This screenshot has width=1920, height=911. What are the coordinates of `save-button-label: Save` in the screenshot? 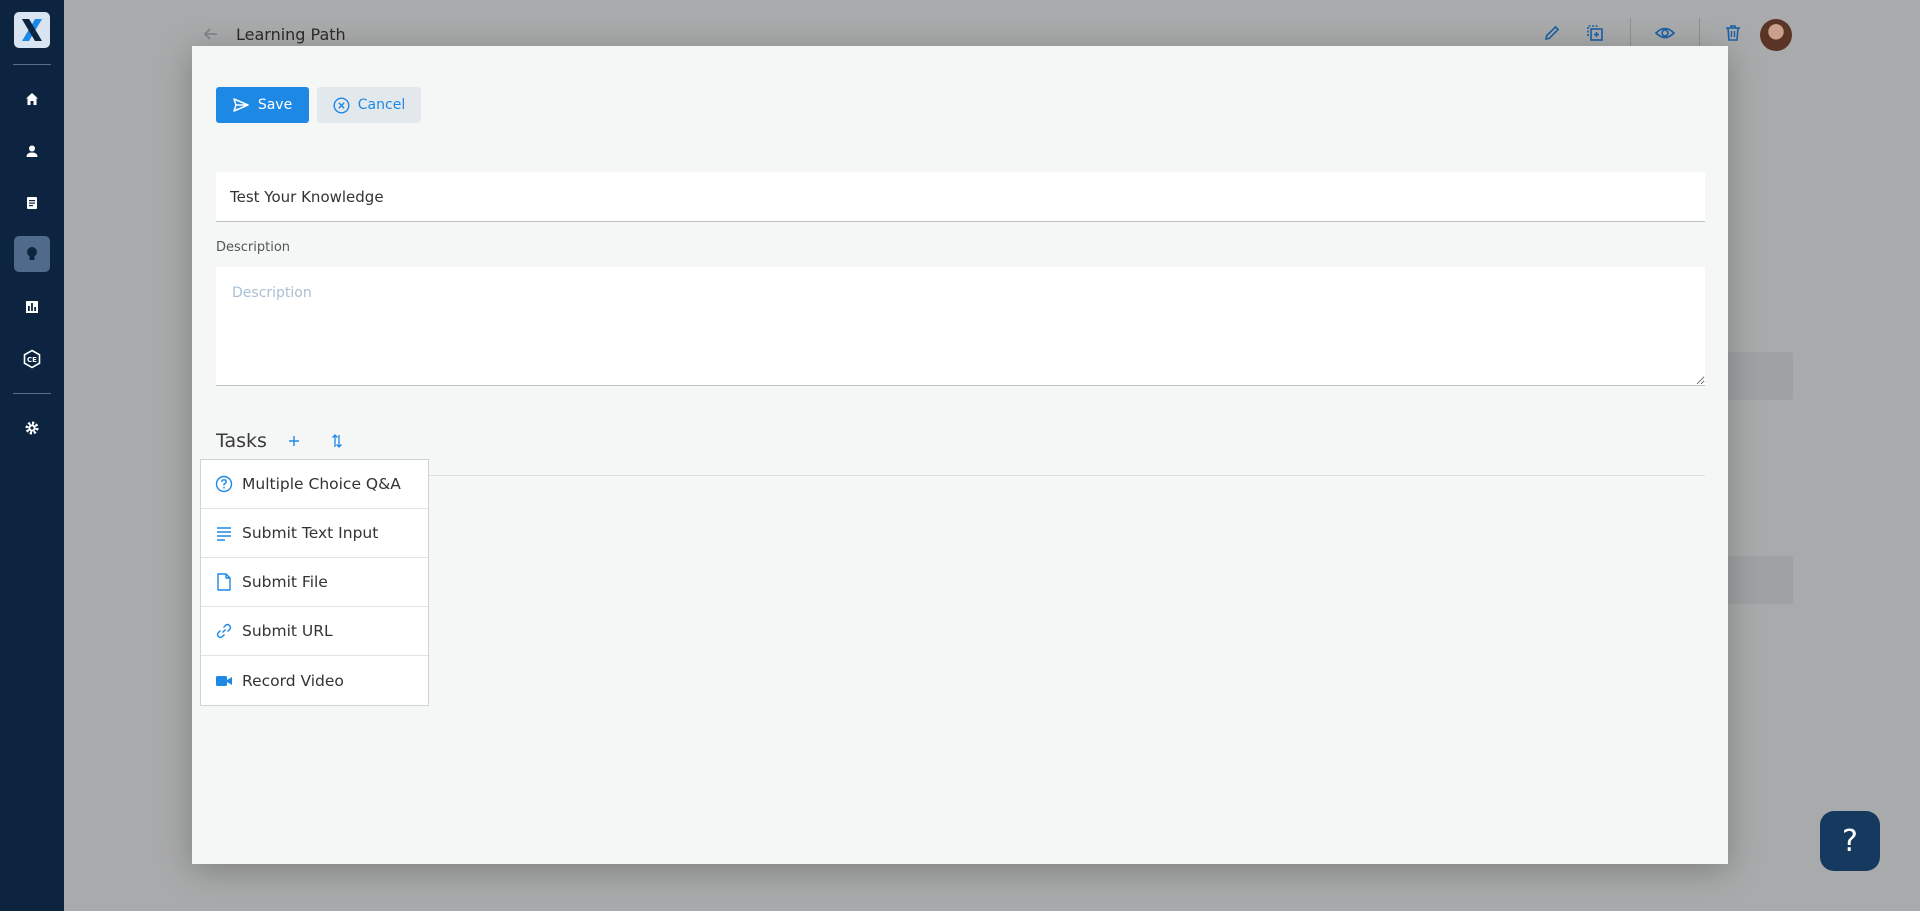 It's located at (275, 105).